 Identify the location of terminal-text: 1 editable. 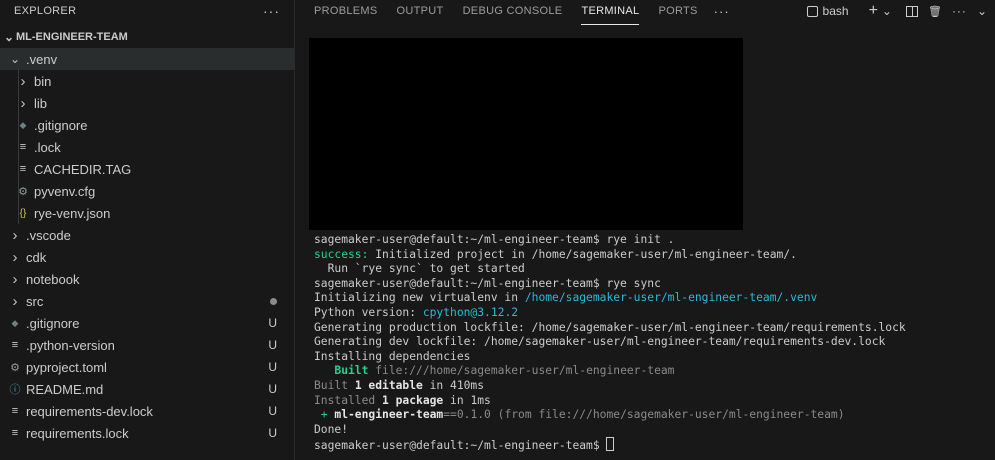
(388, 385).